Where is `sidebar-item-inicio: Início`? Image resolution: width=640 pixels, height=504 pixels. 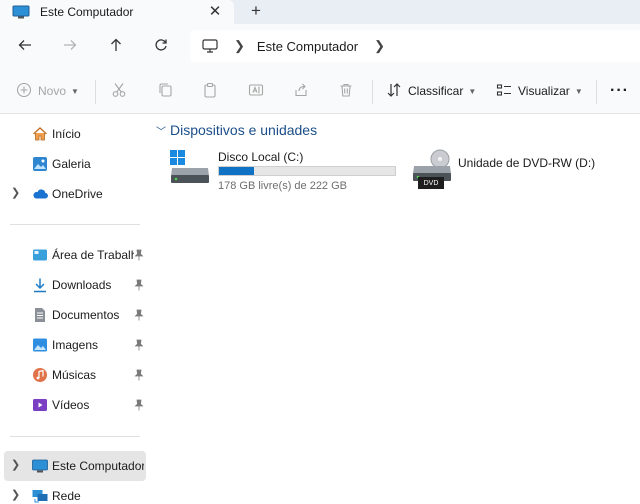
sidebar-item-inicio: Início is located at coordinates (74, 134).